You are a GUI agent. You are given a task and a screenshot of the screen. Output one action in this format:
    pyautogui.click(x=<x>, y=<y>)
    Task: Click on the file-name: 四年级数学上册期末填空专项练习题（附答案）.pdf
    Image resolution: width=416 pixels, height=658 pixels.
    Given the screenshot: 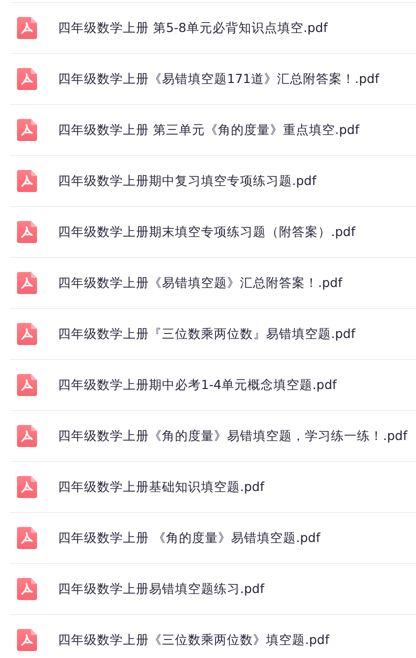 What is the action you would take?
    pyautogui.click(x=207, y=232)
    